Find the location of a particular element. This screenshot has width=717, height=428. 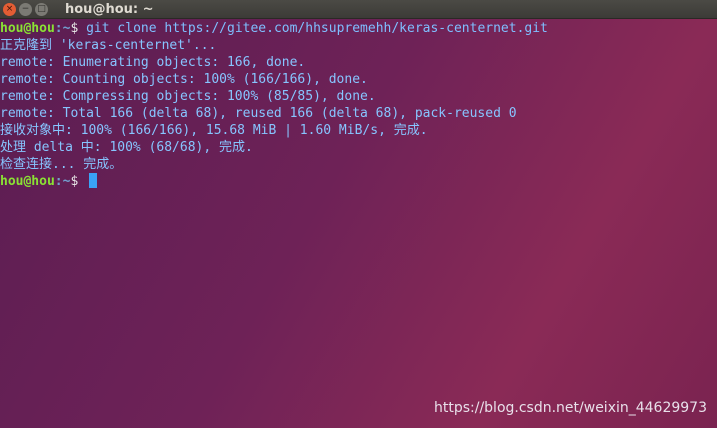

watermark-text: https://blog.csdn.net/weixin_44629973 is located at coordinates (570, 408).